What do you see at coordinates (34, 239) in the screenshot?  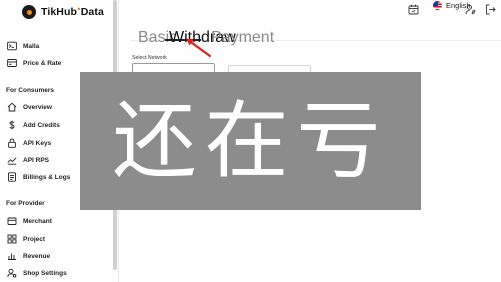 I see `sidebar-item-label: Project` at bounding box center [34, 239].